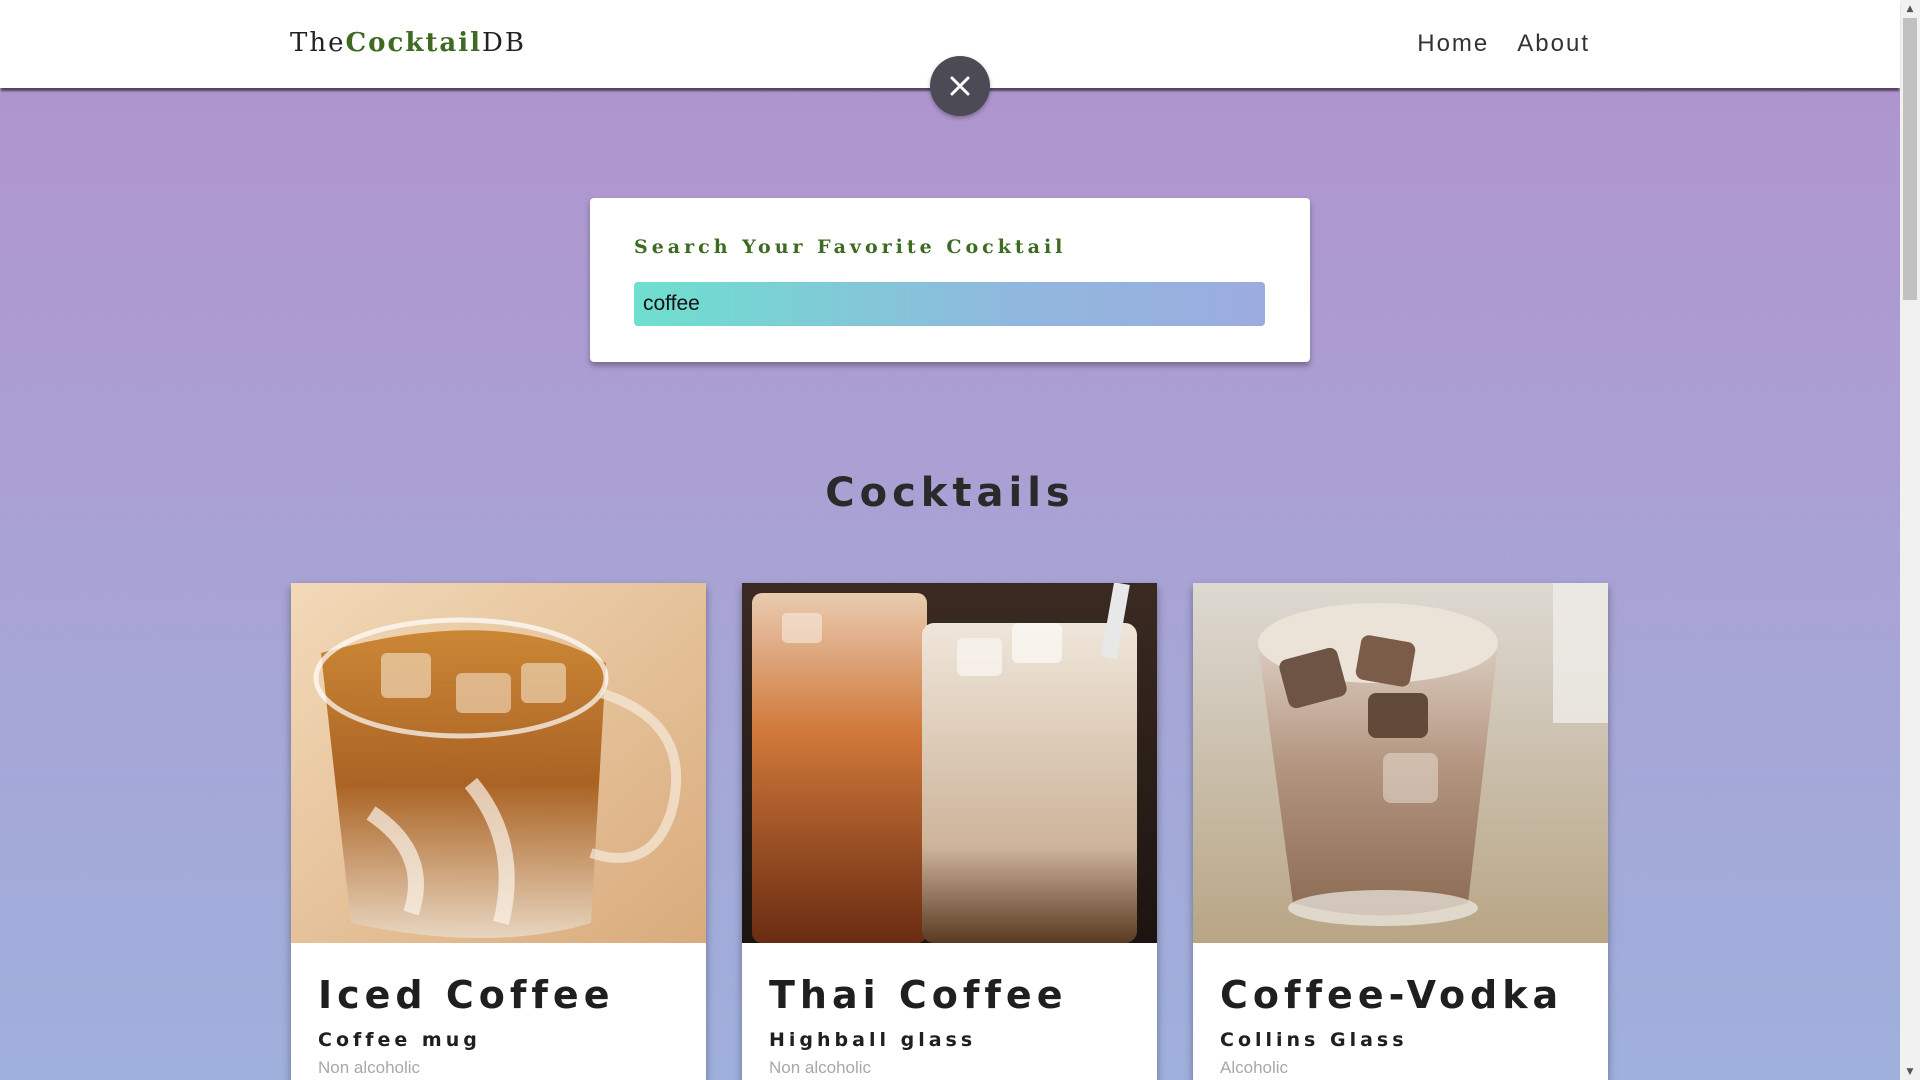 The height and width of the screenshot is (1080, 1920). Describe the element at coordinates (466, 995) in the screenshot. I see `cocktail-name: Iced Coffee` at that location.